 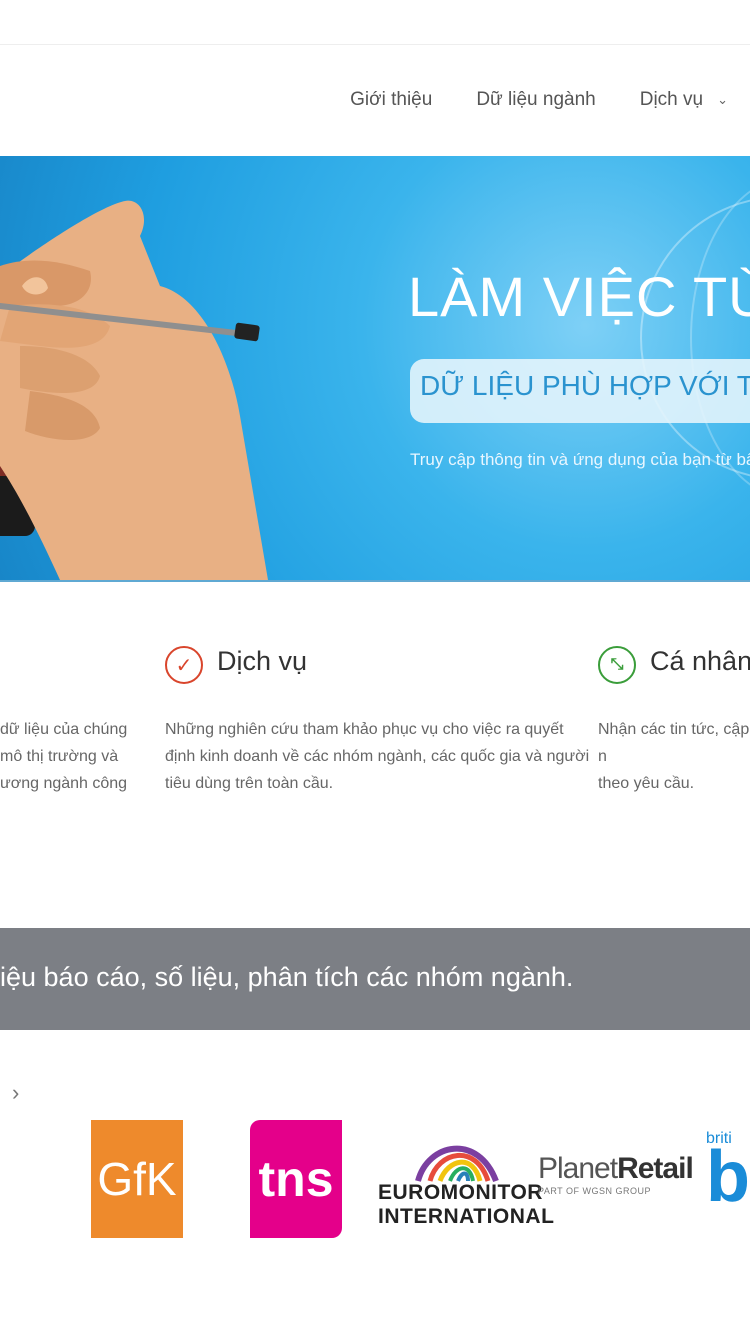 I want to click on desc-line: mô thị trường và, so click(x=59, y=756).